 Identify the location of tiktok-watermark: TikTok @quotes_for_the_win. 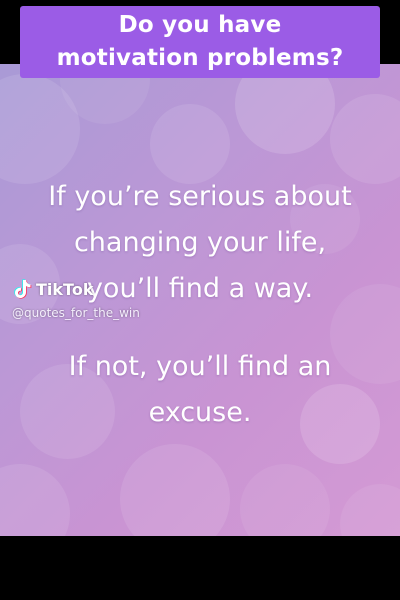
(76, 299).